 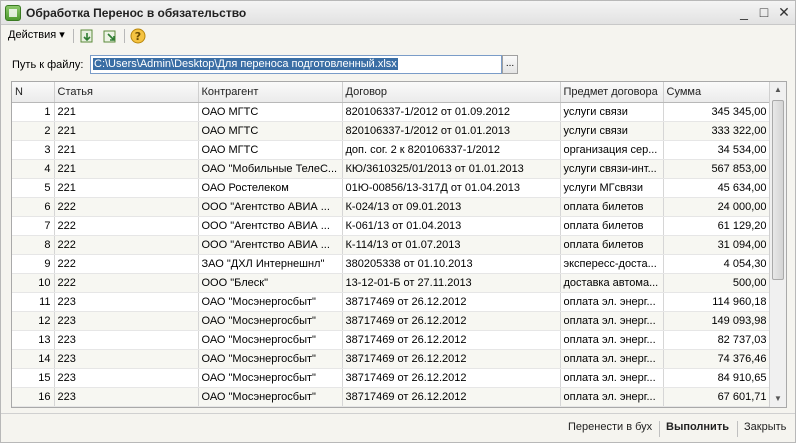 I want to click on transfer-to-accounting-button: Перенести в бух, so click(x=610, y=429).